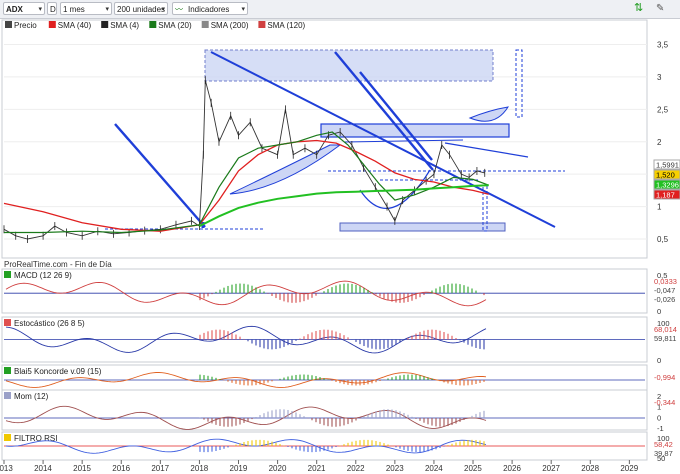 The width and height of the screenshot is (680, 474). Describe the element at coordinates (665, 329) in the screenshot. I see `panel-value-label: 68,014` at that location.